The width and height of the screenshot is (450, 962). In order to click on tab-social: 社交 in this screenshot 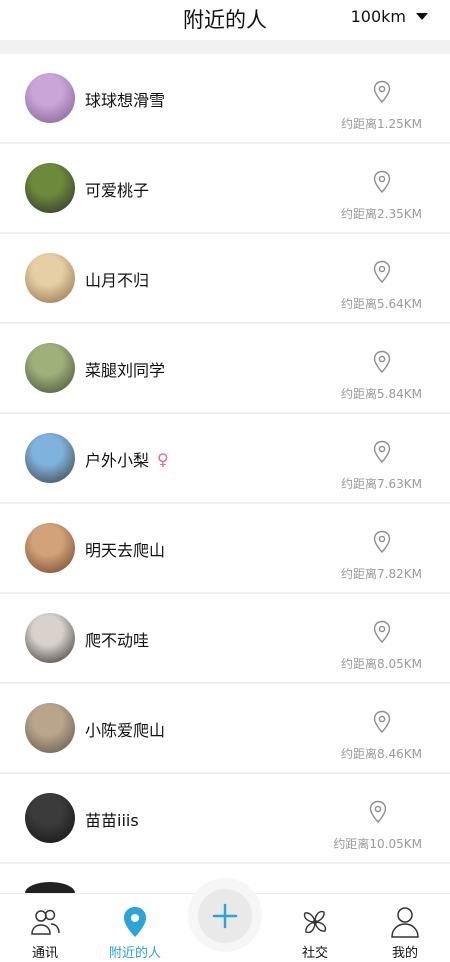, I will do `click(315, 928)`.